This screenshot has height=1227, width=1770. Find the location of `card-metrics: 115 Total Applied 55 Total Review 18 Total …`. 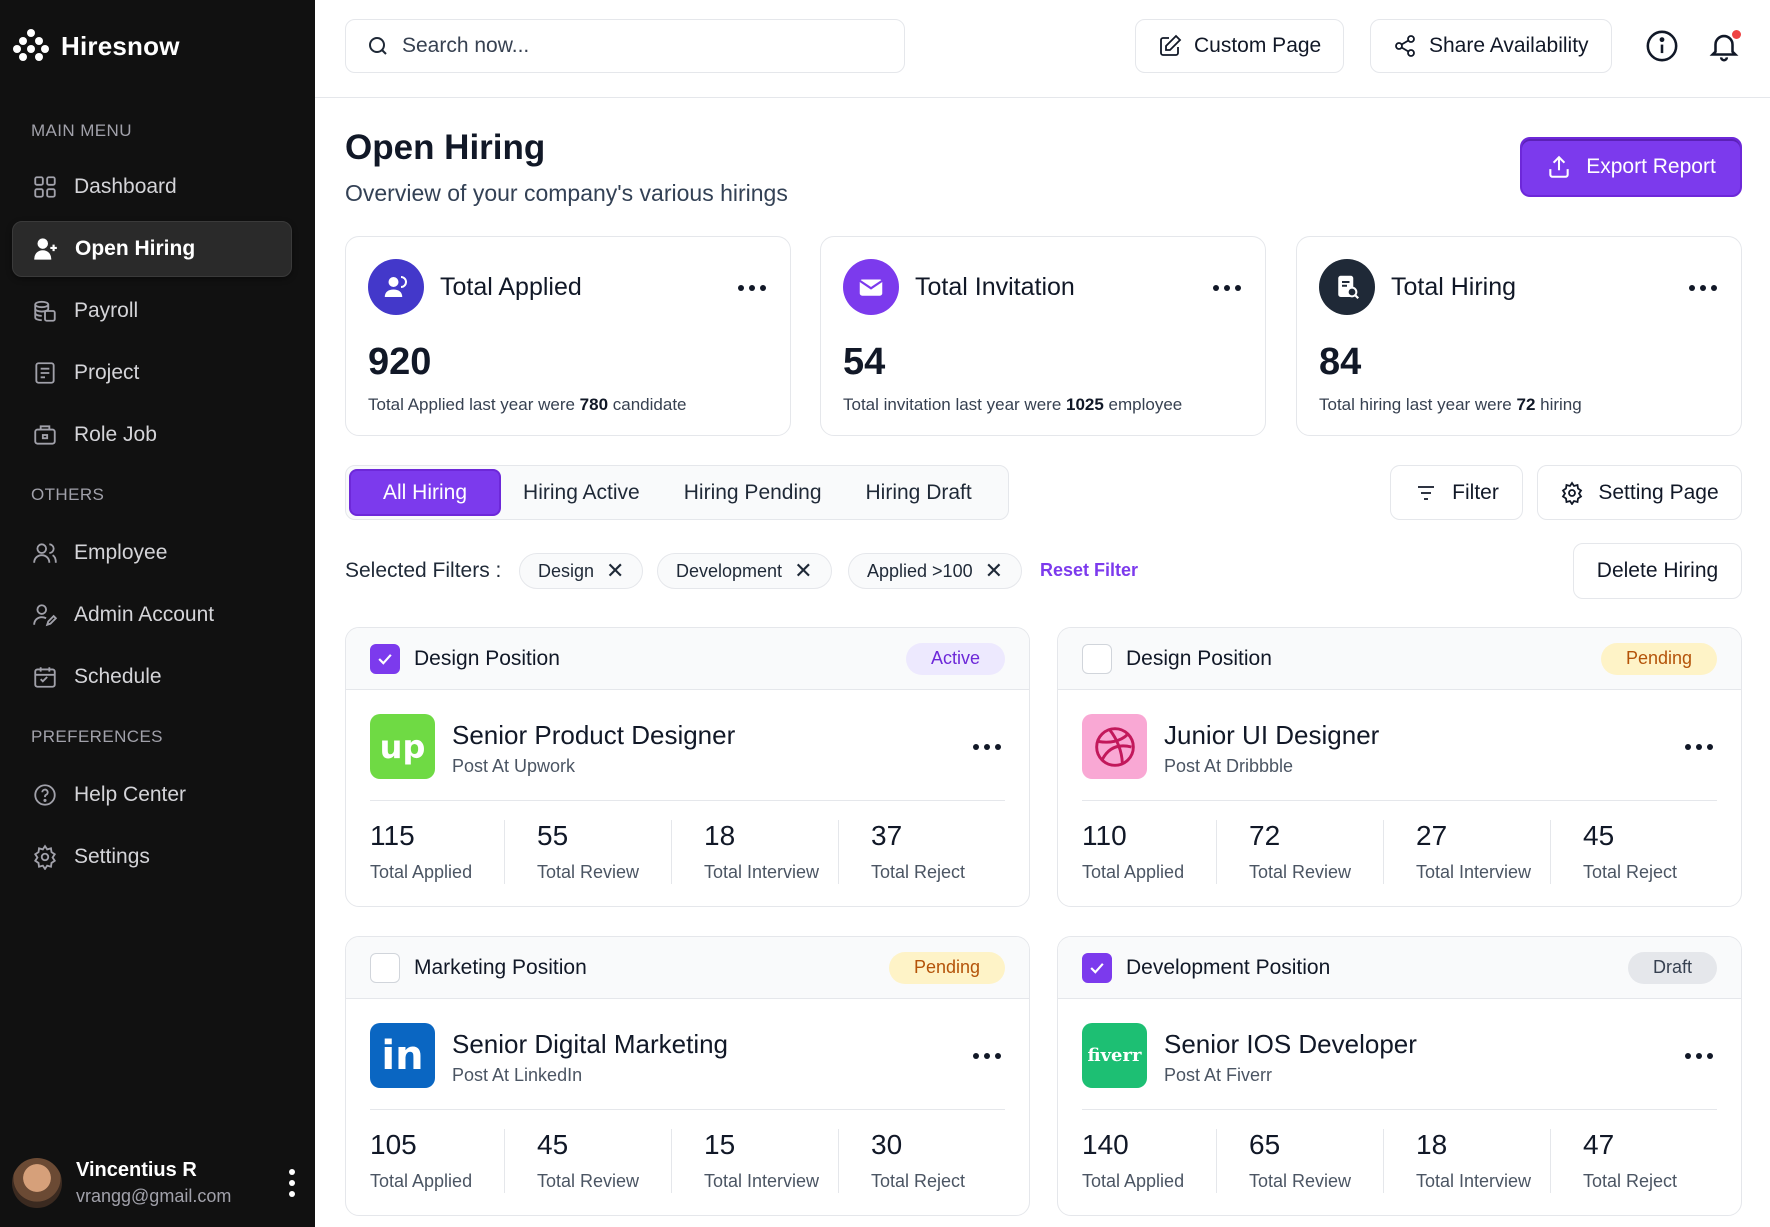

card-metrics: 115 Total Applied 55 Total Review 18 Total … is located at coordinates (687, 852).